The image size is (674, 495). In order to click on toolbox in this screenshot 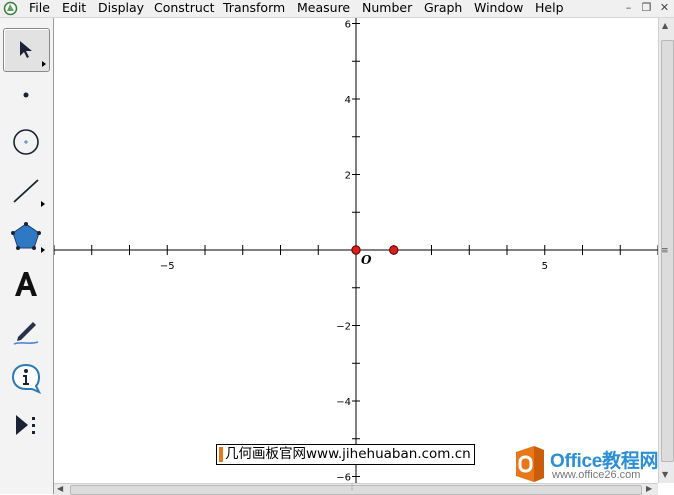, I will do `click(27, 256)`.